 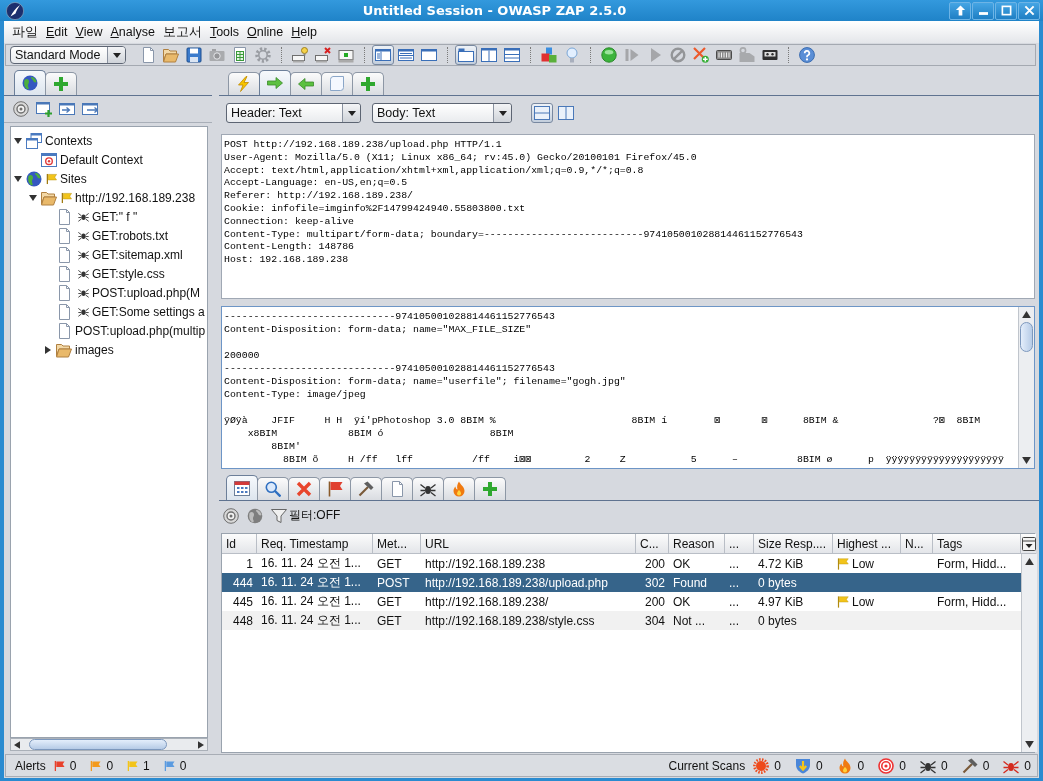 I want to click on scroll-left-icon, so click(x=17, y=744).